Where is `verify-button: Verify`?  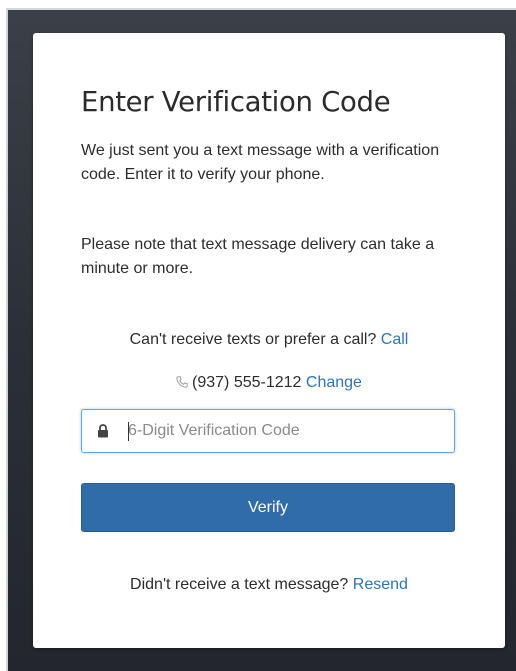
verify-button: Verify is located at coordinates (268, 507).